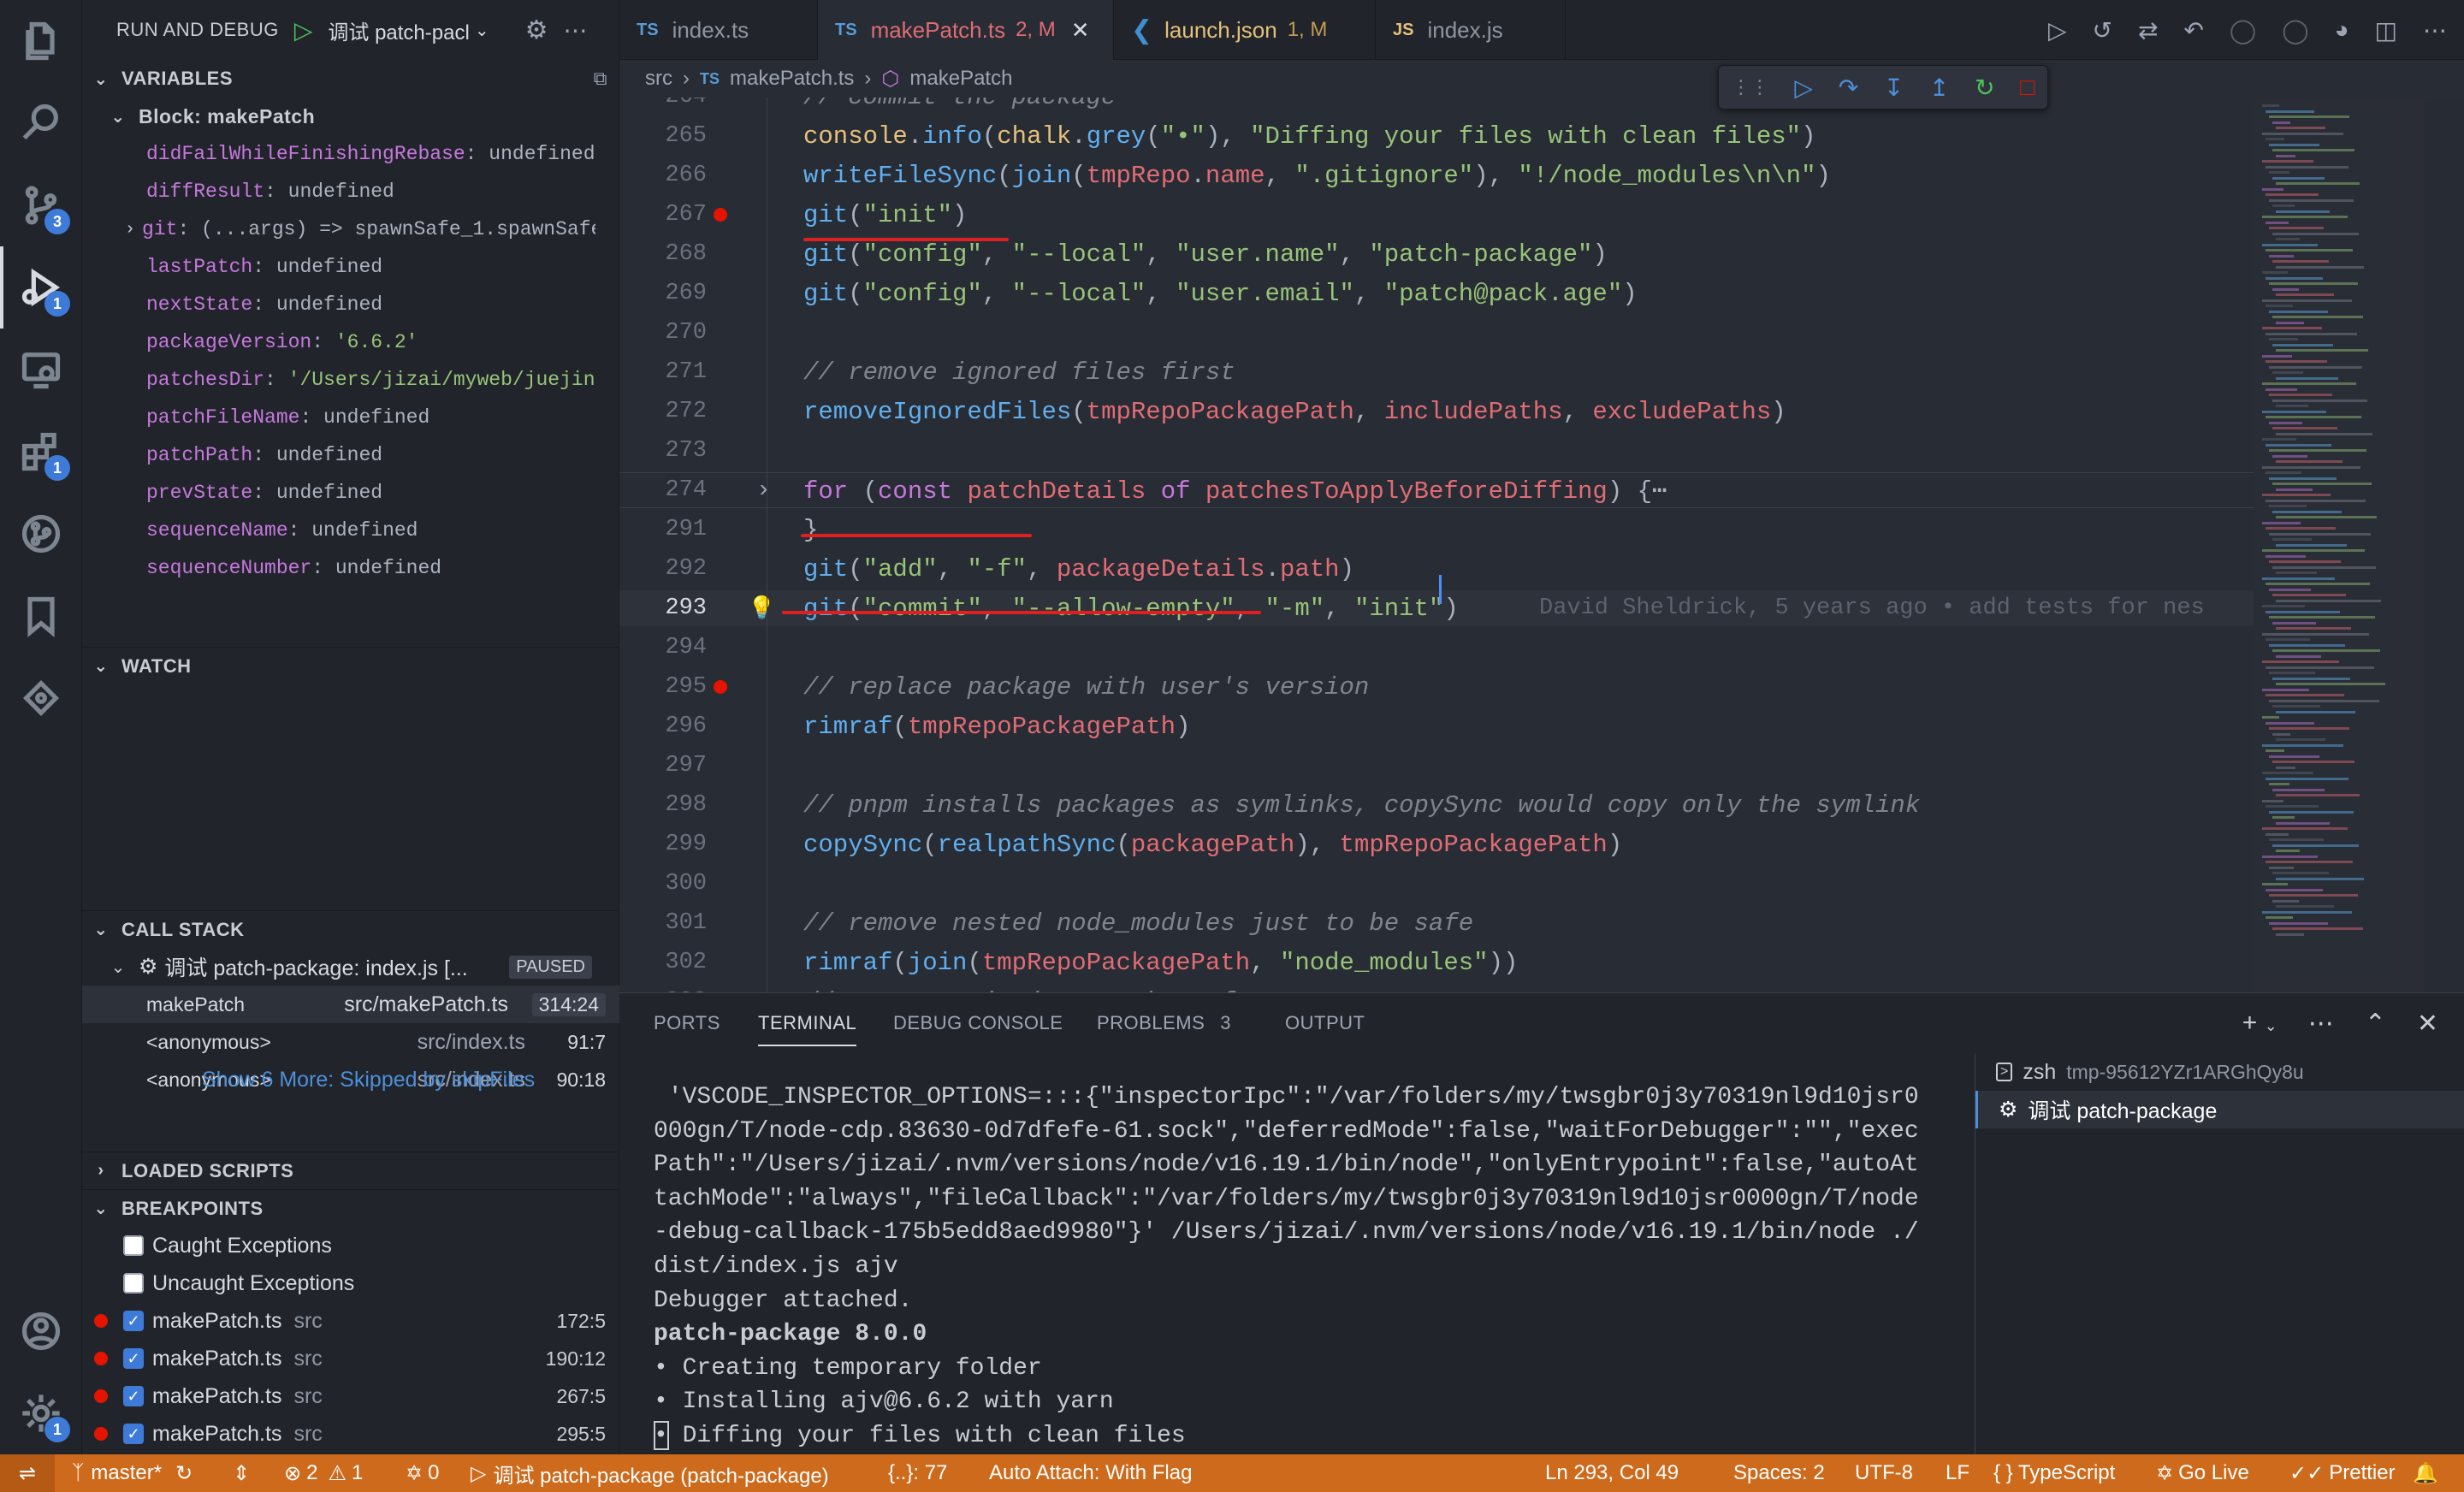  Describe the element at coordinates (338, 304) in the screenshot. I see `variable-row: nextState: undefined` at that location.